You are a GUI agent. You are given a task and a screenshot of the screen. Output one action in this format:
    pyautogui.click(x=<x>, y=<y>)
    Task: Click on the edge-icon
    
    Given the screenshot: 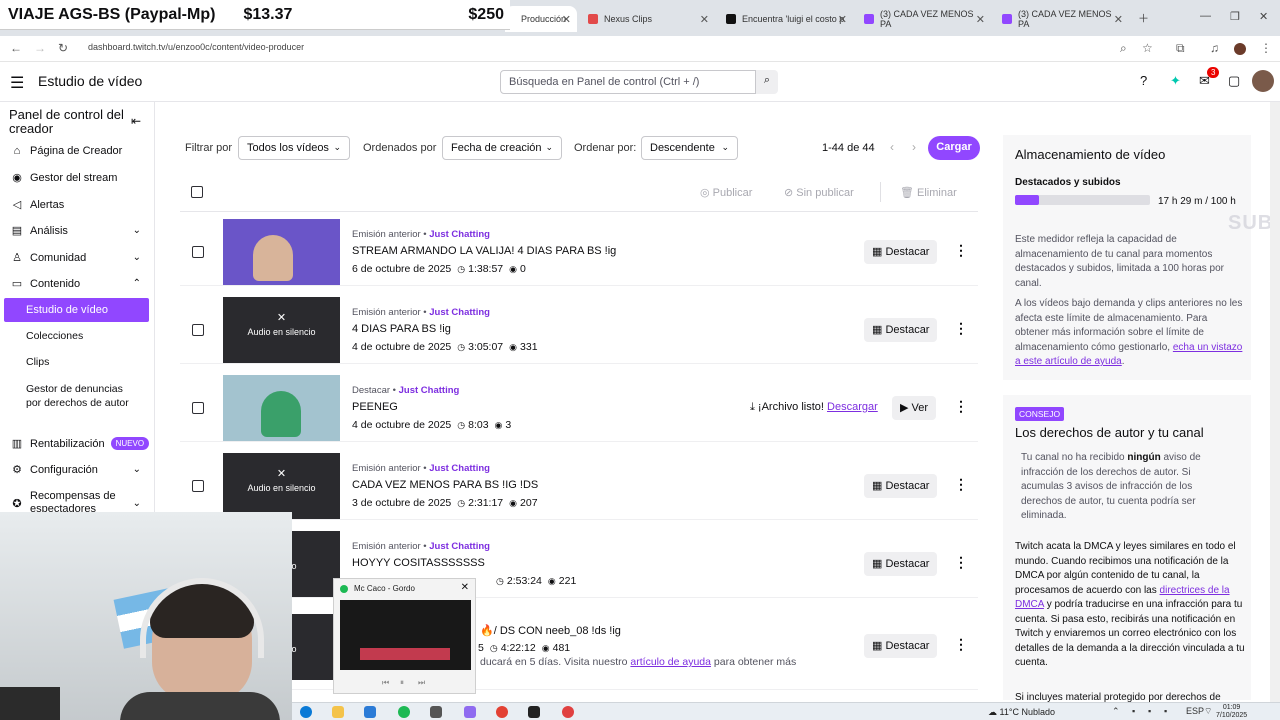 What is the action you would take?
    pyautogui.click(x=306, y=712)
    